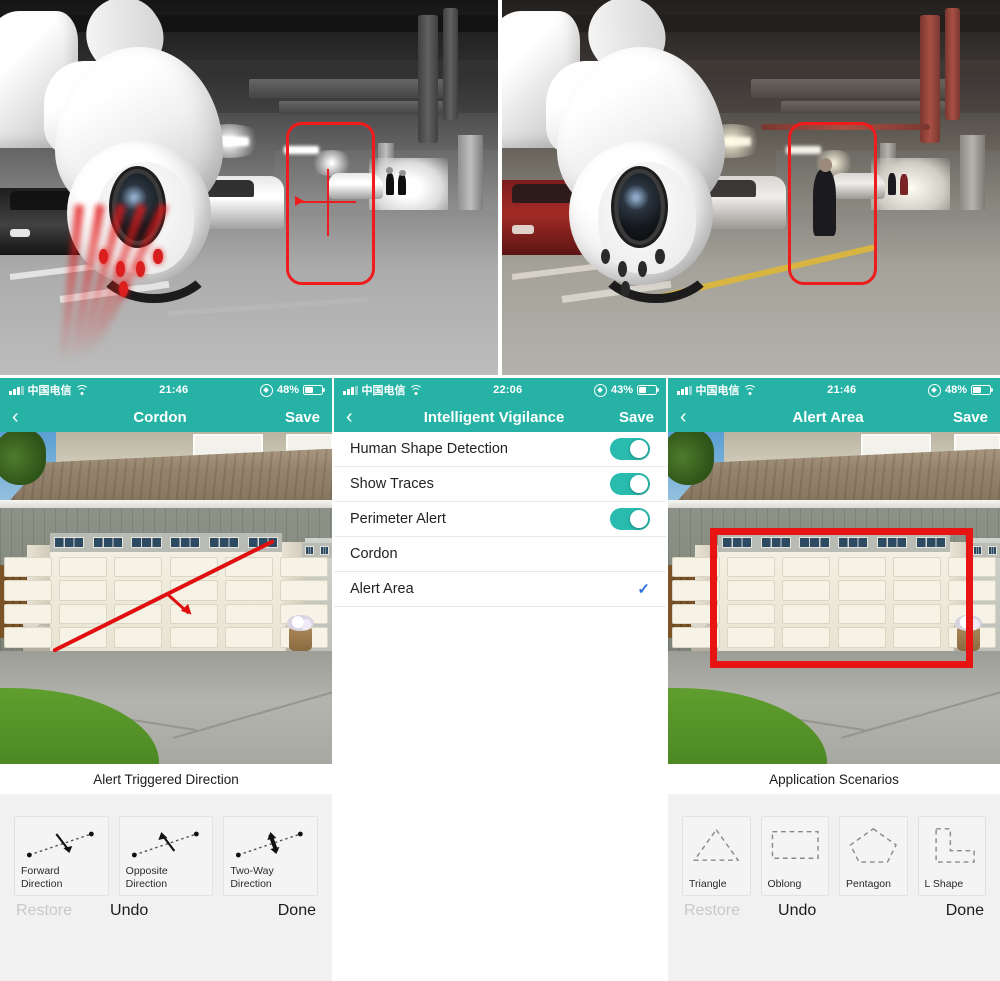  Describe the element at coordinates (382, 589) in the screenshot. I see `list-item-label: Alert Area` at that location.